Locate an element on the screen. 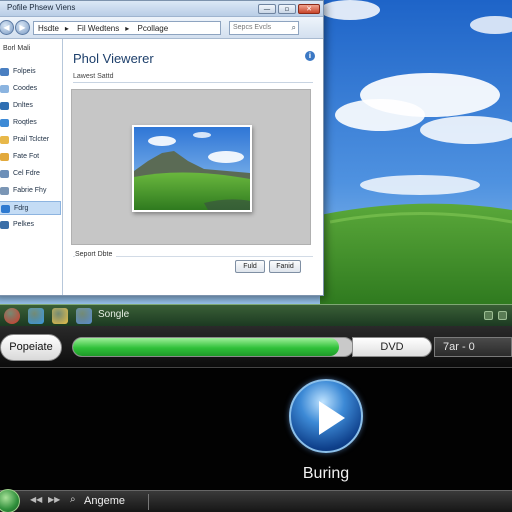  sidebar-item: Fdrg is located at coordinates (30, 208).